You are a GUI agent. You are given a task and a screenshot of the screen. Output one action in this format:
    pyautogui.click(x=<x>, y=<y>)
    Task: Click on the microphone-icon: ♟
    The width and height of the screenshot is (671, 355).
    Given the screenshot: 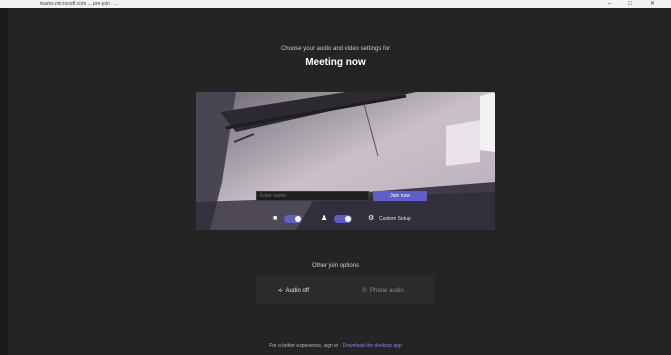 What is the action you would take?
    pyautogui.click(x=324, y=218)
    